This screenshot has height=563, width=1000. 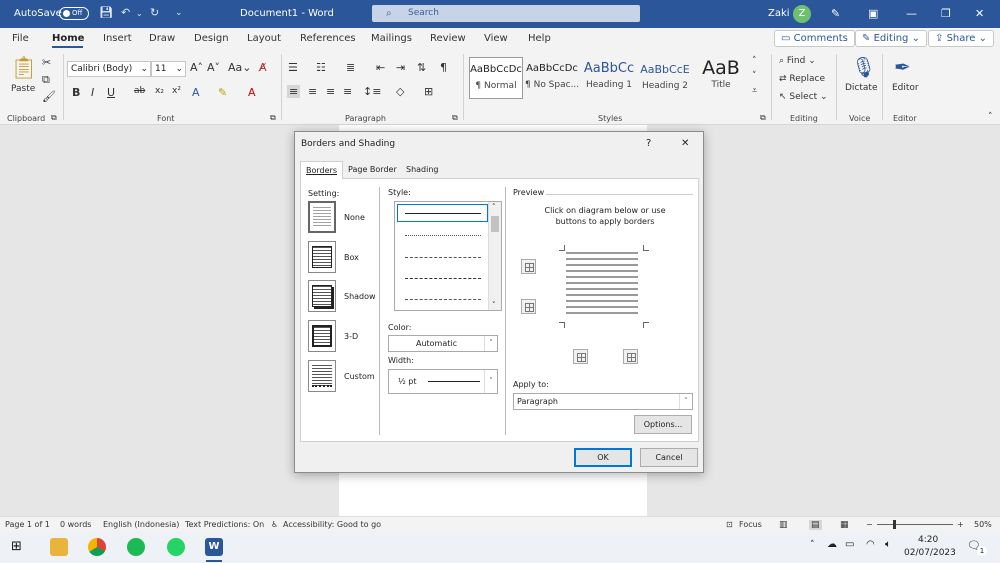 What do you see at coordinates (16, 546) in the screenshot?
I see `start-icon: ⊞` at bounding box center [16, 546].